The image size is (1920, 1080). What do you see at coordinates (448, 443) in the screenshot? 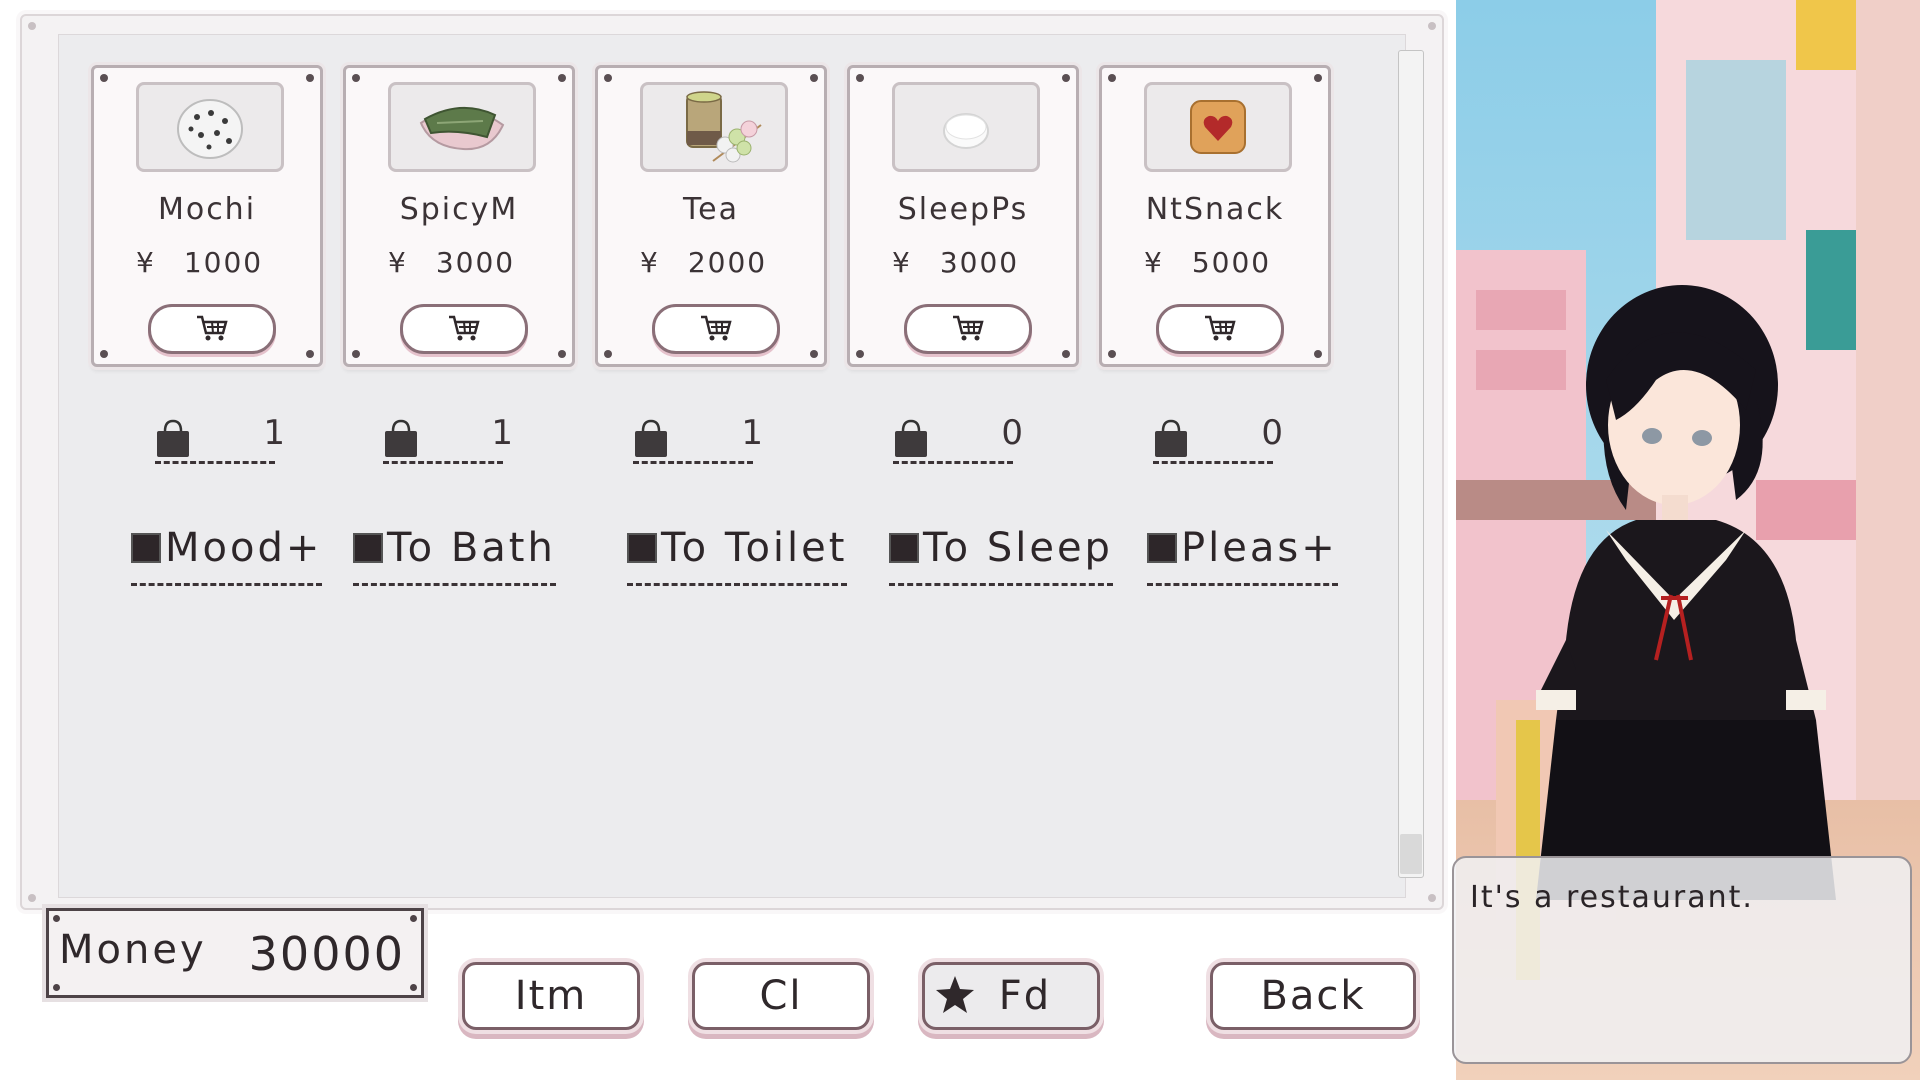
I see `owned-count-spicym: 1` at bounding box center [448, 443].